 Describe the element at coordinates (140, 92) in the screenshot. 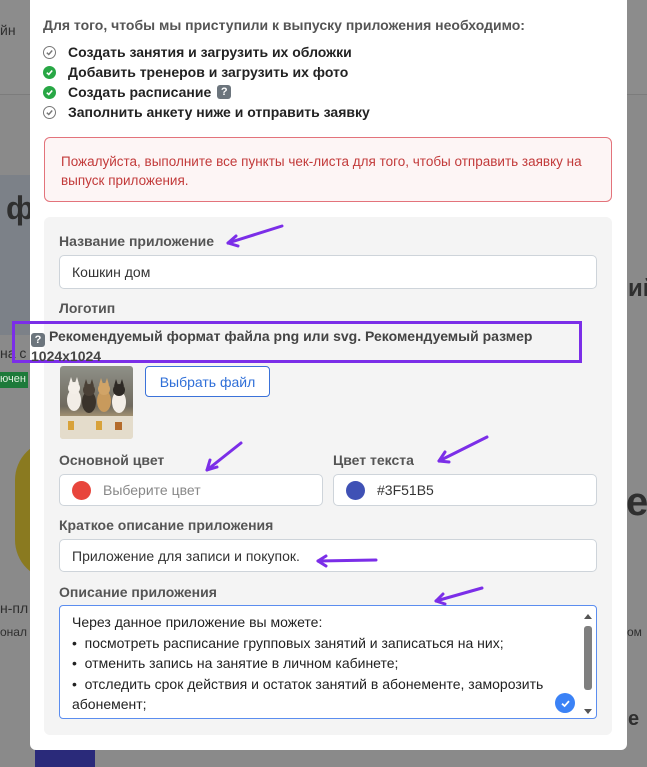

I see `checklist-item-label: Создать расписание` at that location.